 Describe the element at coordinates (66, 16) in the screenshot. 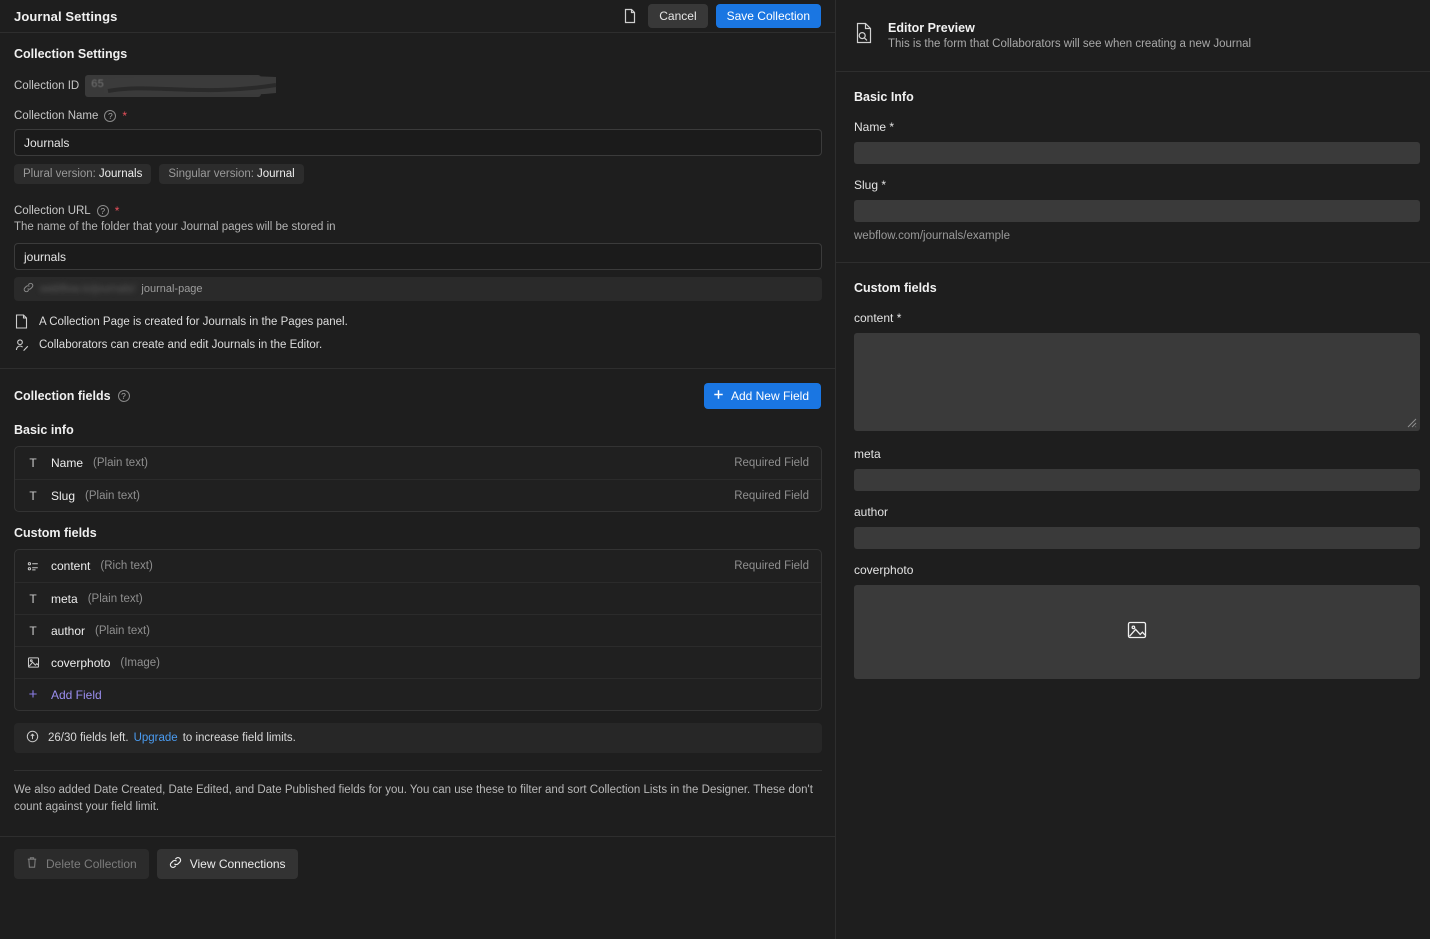

I see `page-title: Journal Settings` at that location.